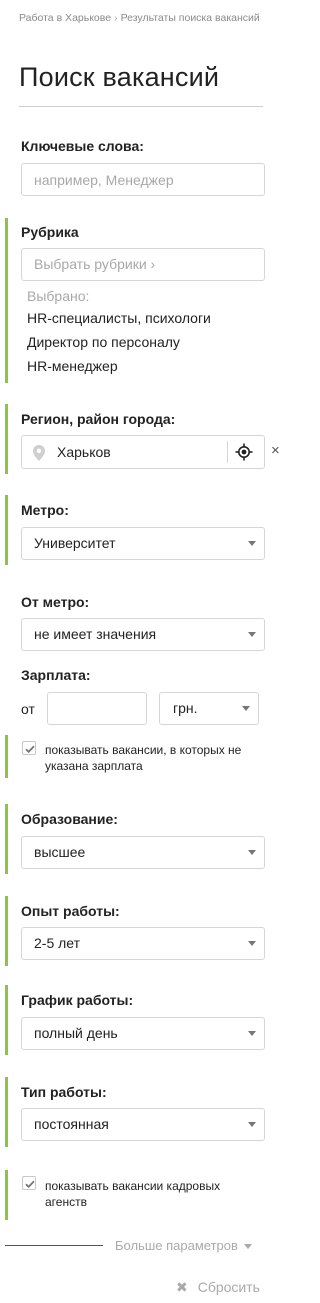 The width and height of the screenshot is (320, 1303). Describe the element at coordinates (6, 931) in the screenshot. I see `experience-accent-bar` at that location.